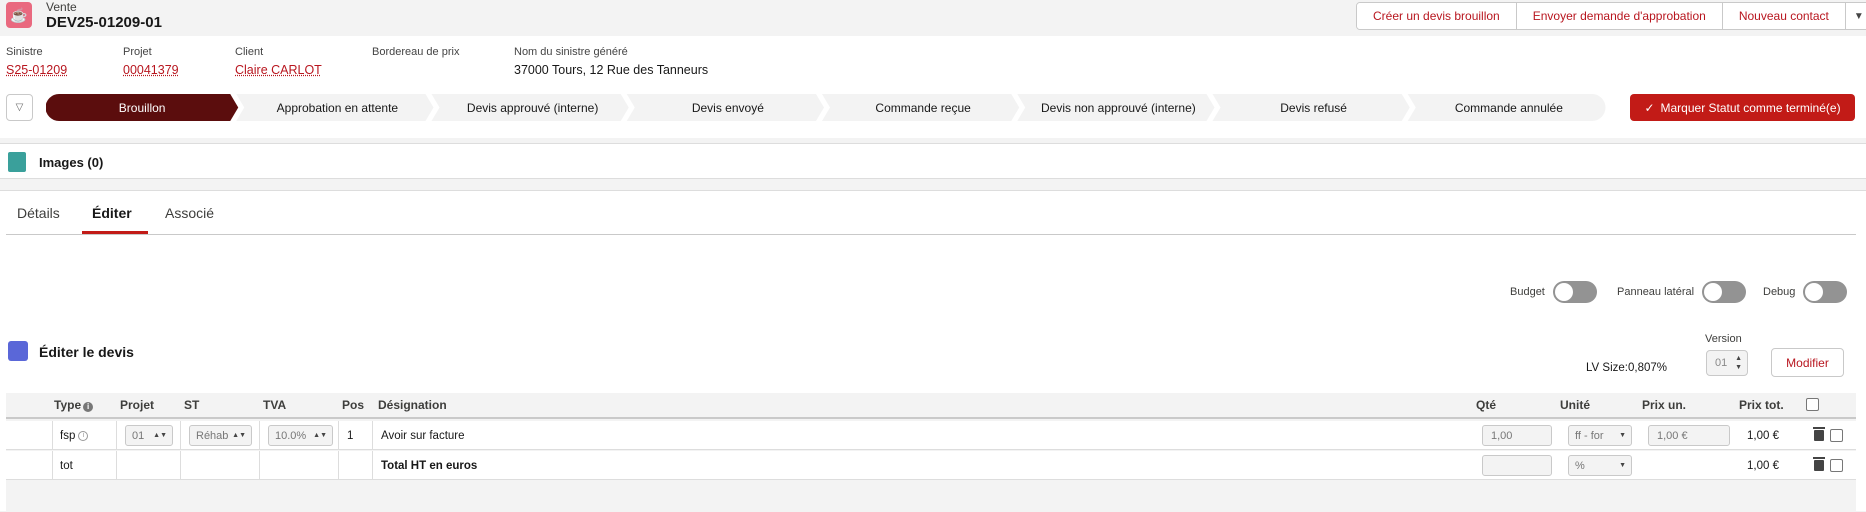 The image size is (1866, 512). What do you see at coordinates (112, 213) in the screenshot?
I see `tab-editer: Éditer` at bounding box center [112, 213].